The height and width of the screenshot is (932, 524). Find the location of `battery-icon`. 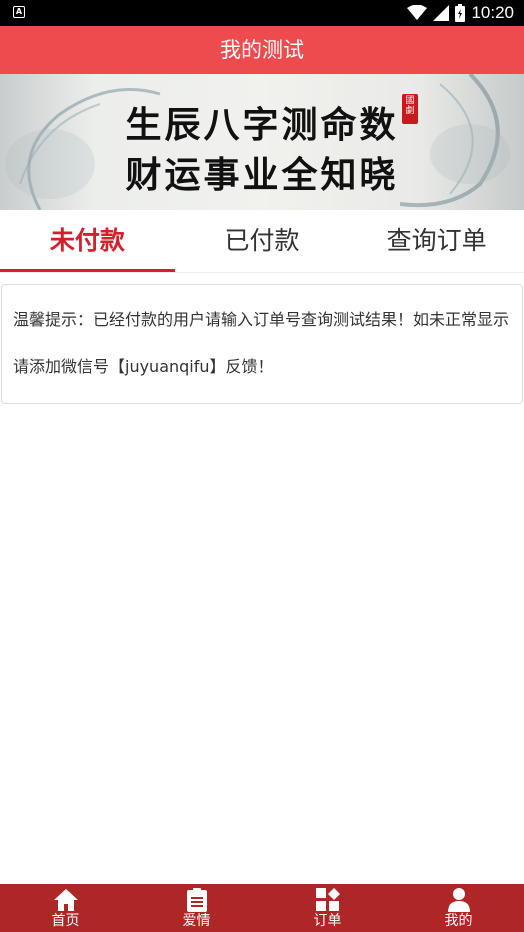

battery-icon is located at coordinates (460, 13).